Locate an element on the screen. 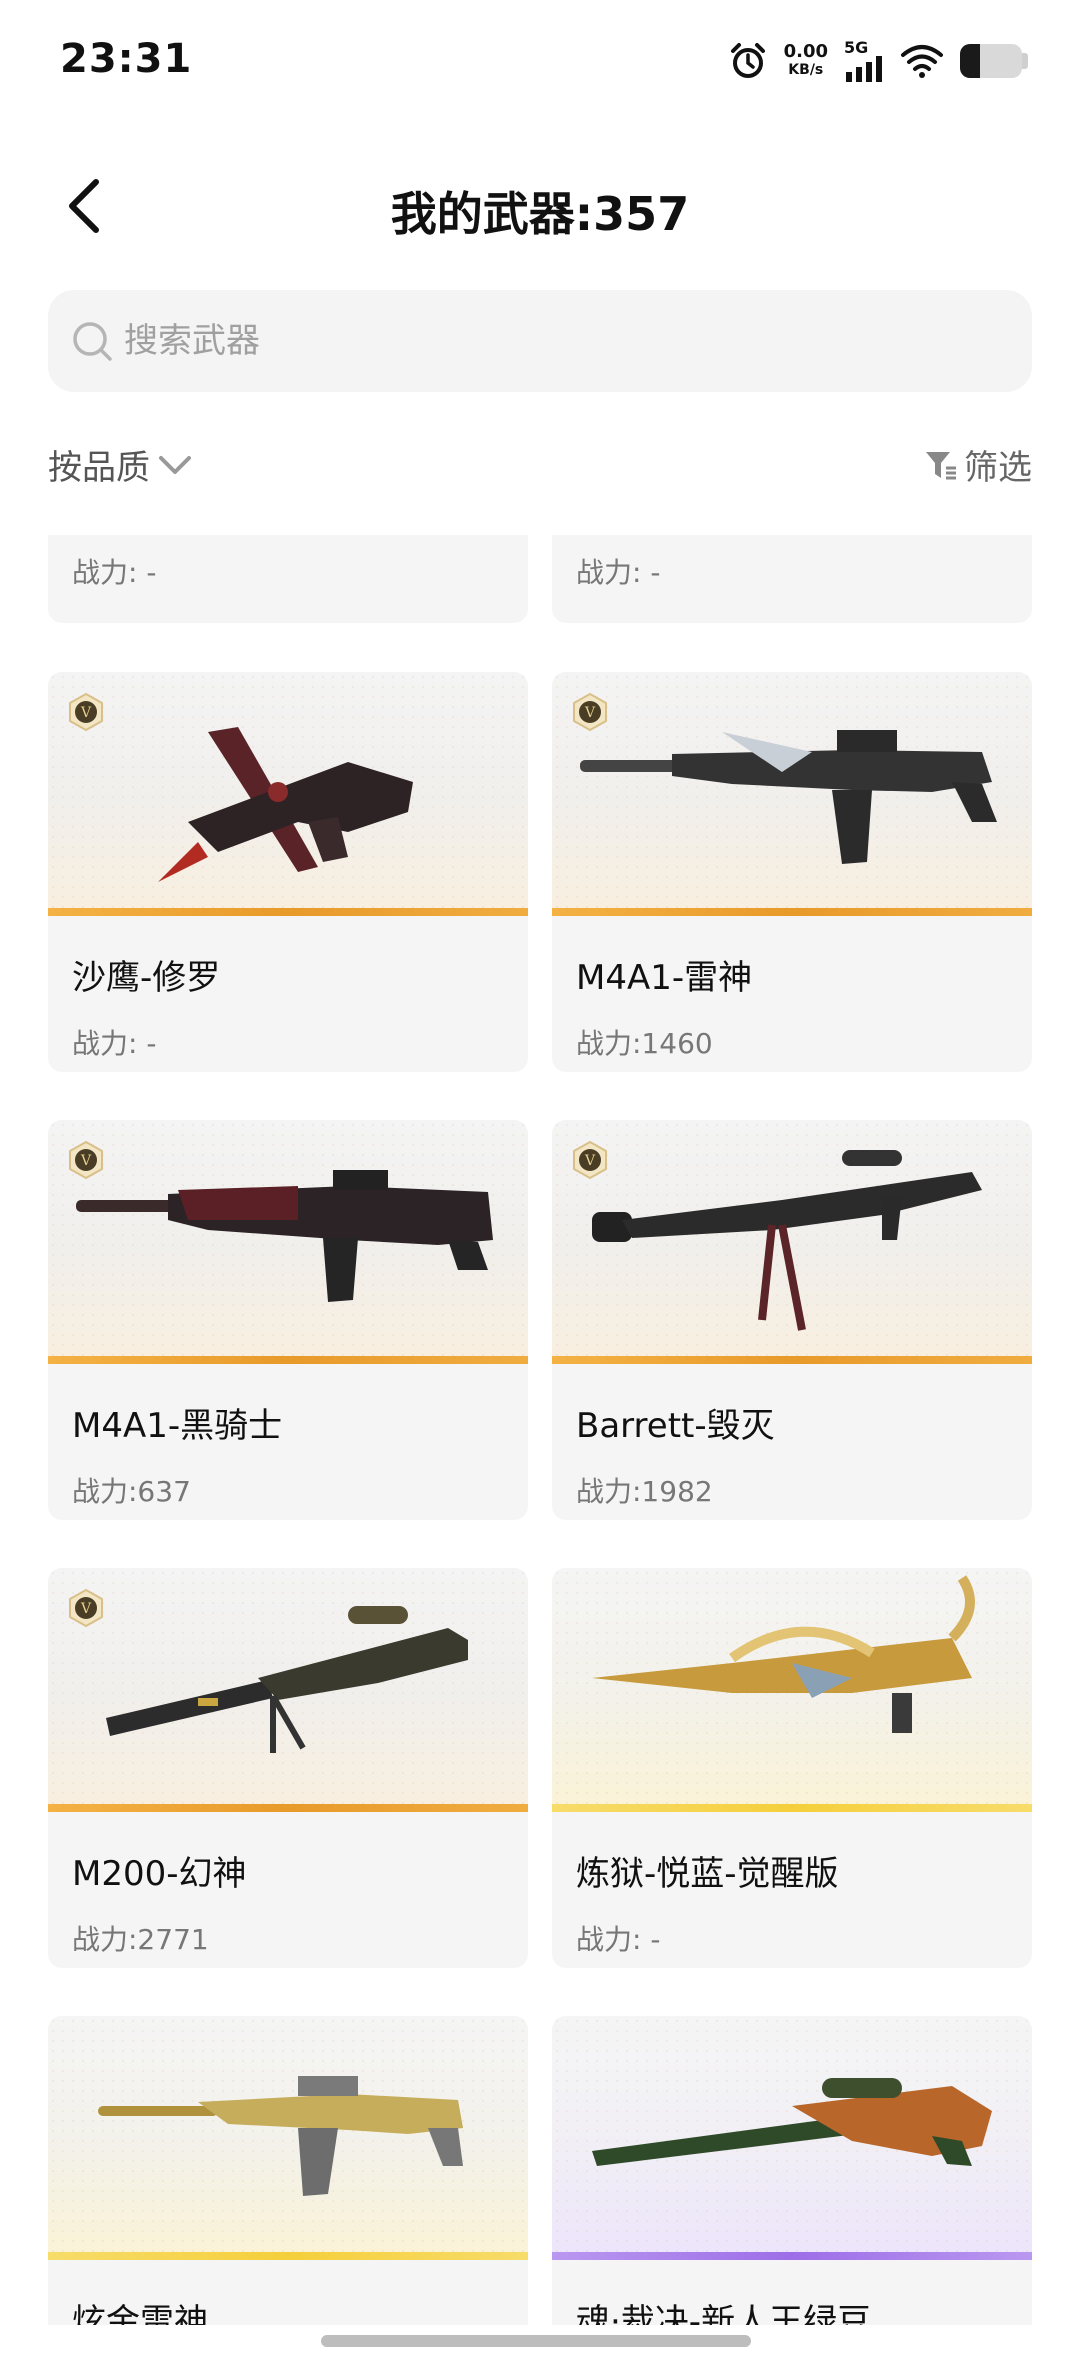 The height and width of the screenshot is (2376, 1080). weapon-power: 战力:1982 is located at coordinates (644, 1491).